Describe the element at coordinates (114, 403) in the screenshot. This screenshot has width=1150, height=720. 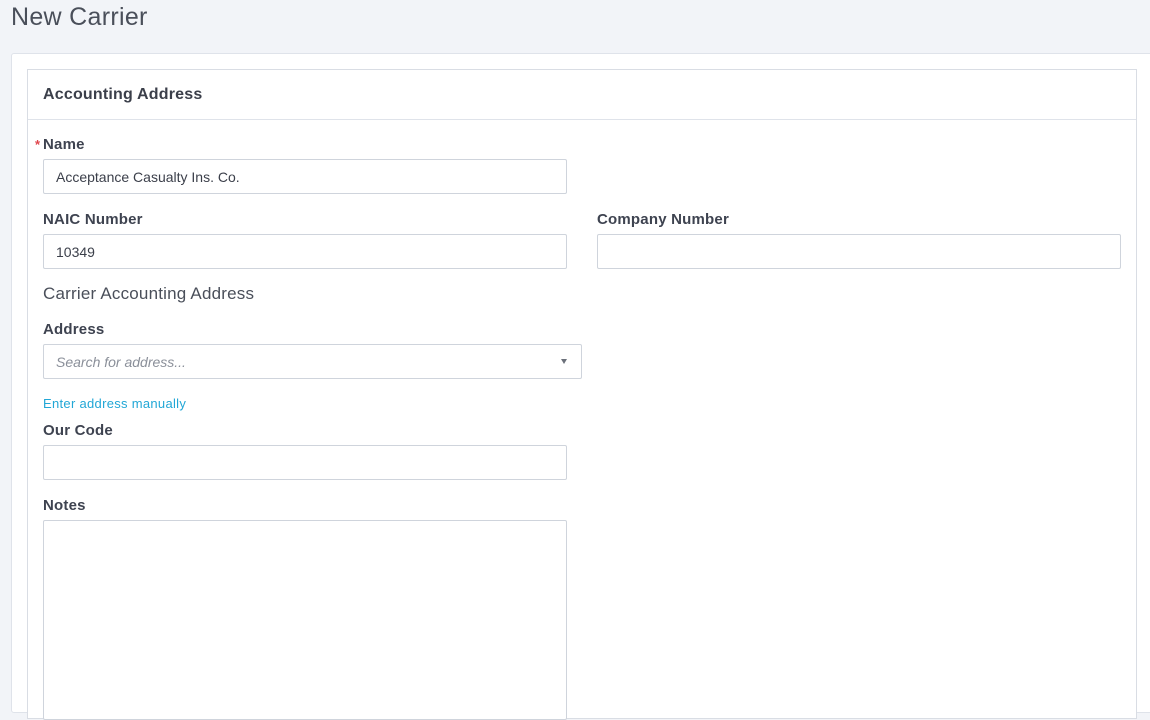
I see `enter-address-manually-link: Enter address manually` at that location.